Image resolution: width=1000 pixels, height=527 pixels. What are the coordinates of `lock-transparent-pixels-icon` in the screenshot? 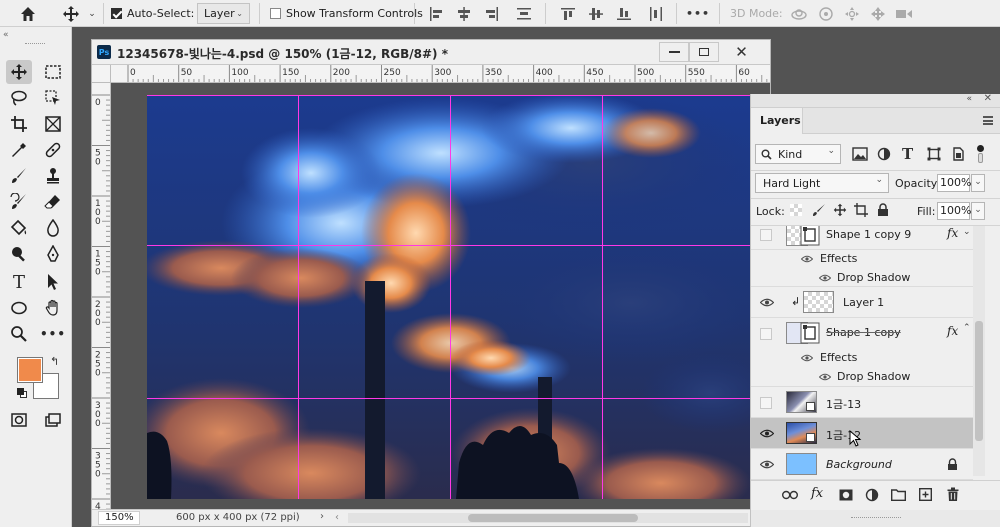 It's located at (796, 210).